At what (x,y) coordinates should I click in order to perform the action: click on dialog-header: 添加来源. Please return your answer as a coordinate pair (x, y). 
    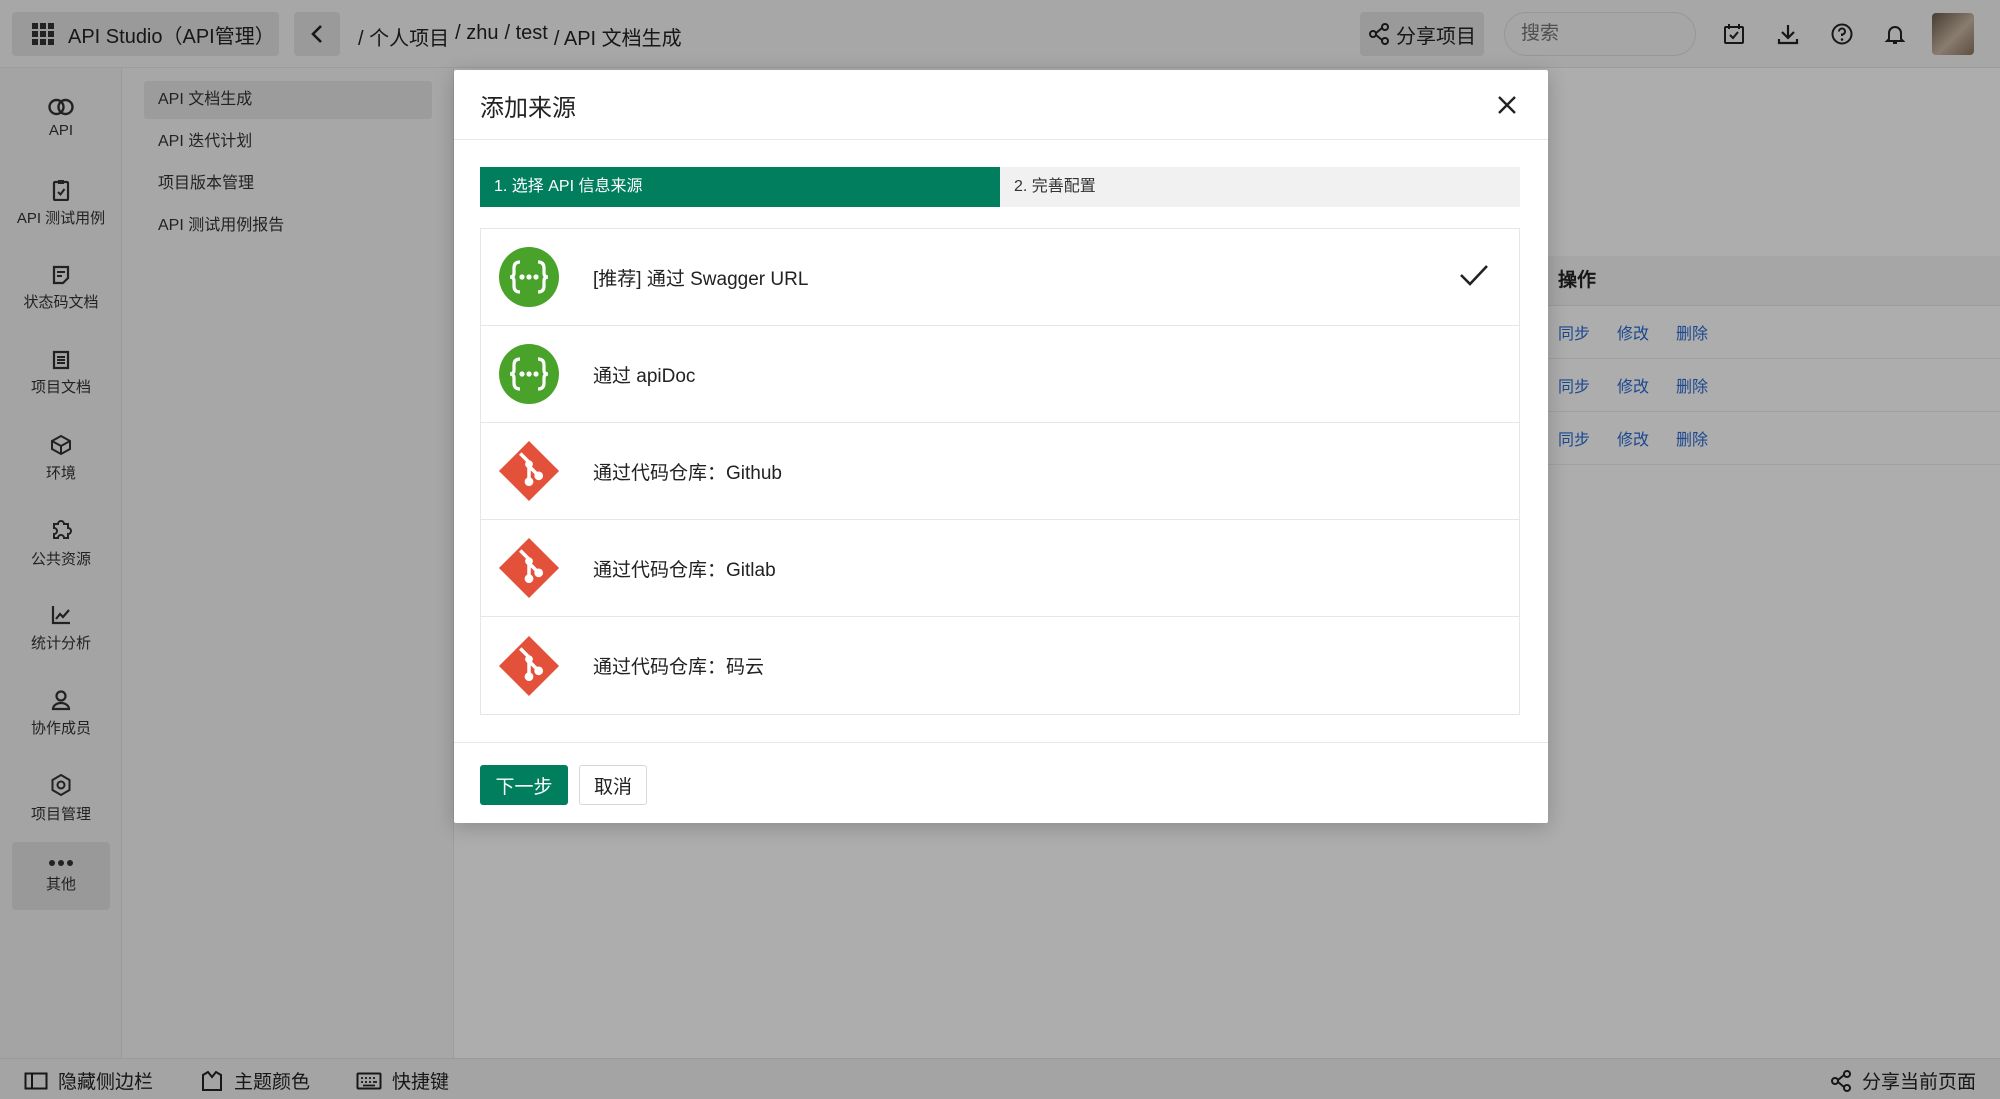
    Looking at the image, I should click on (1001, 105).